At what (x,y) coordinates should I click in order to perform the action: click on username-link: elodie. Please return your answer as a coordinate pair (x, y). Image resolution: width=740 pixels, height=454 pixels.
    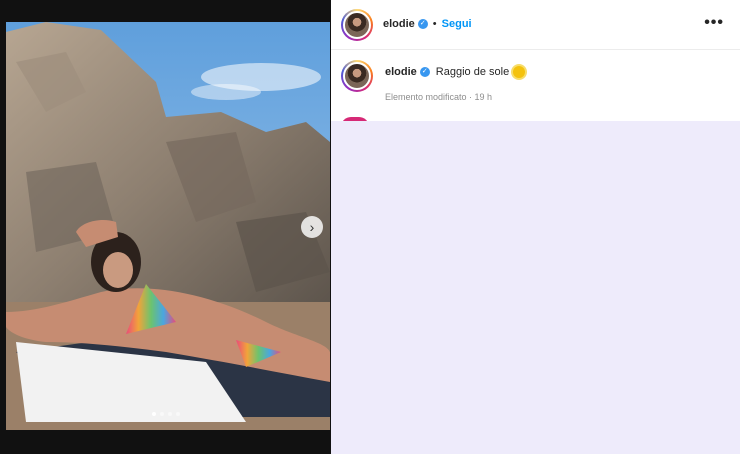
    Looking at the image, I should click on (399, 24).